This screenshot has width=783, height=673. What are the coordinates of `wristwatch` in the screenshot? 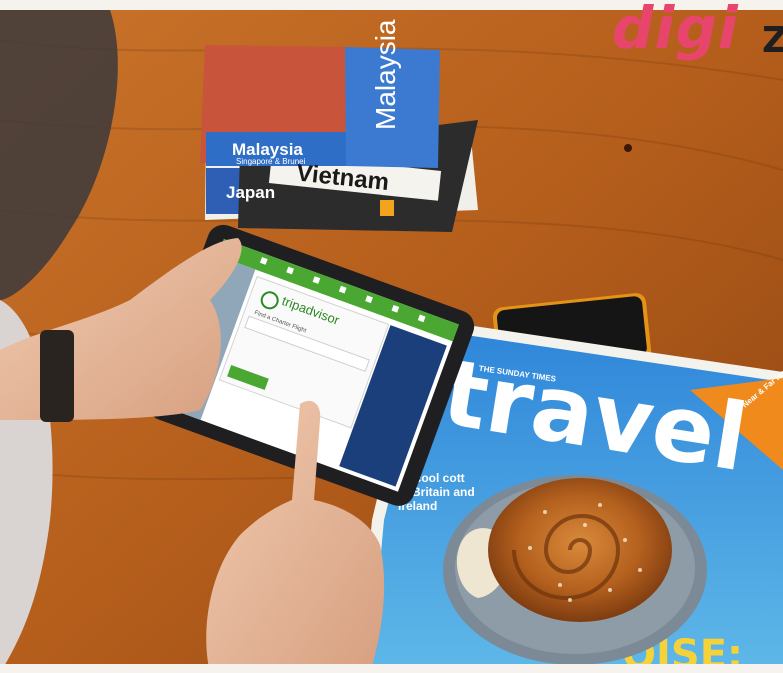 It's located at (57, 376).